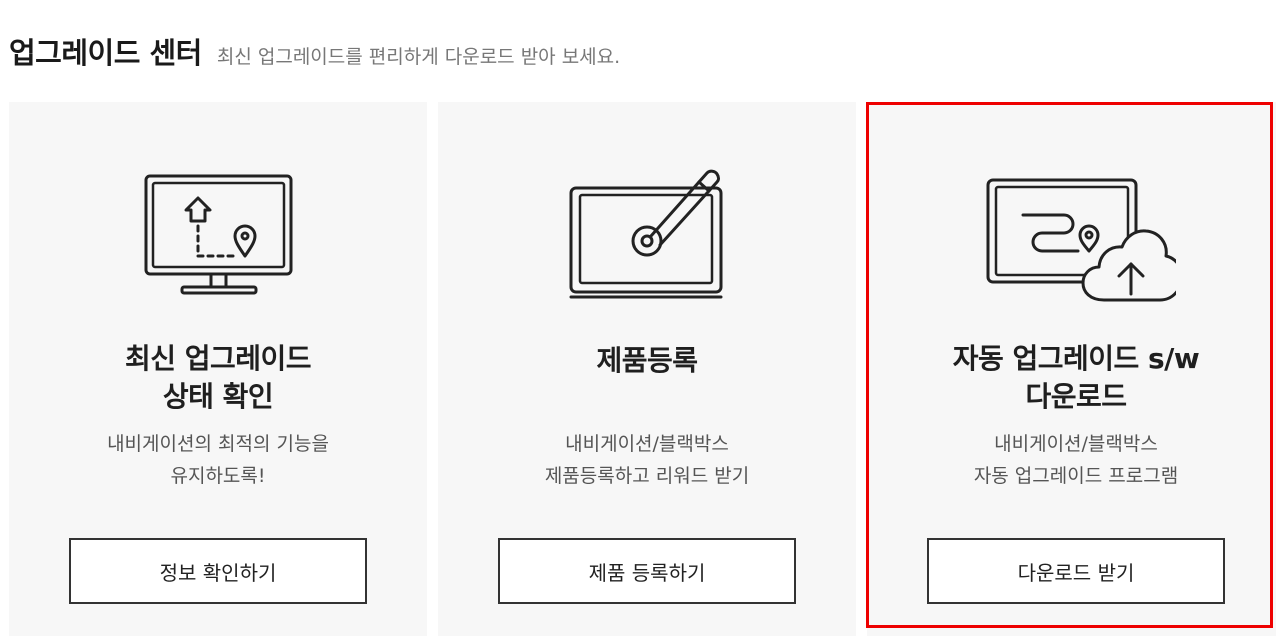 This screenshot has width=1276, height=636. I want to click on cloud-upload-icon, so click(1081, 240).